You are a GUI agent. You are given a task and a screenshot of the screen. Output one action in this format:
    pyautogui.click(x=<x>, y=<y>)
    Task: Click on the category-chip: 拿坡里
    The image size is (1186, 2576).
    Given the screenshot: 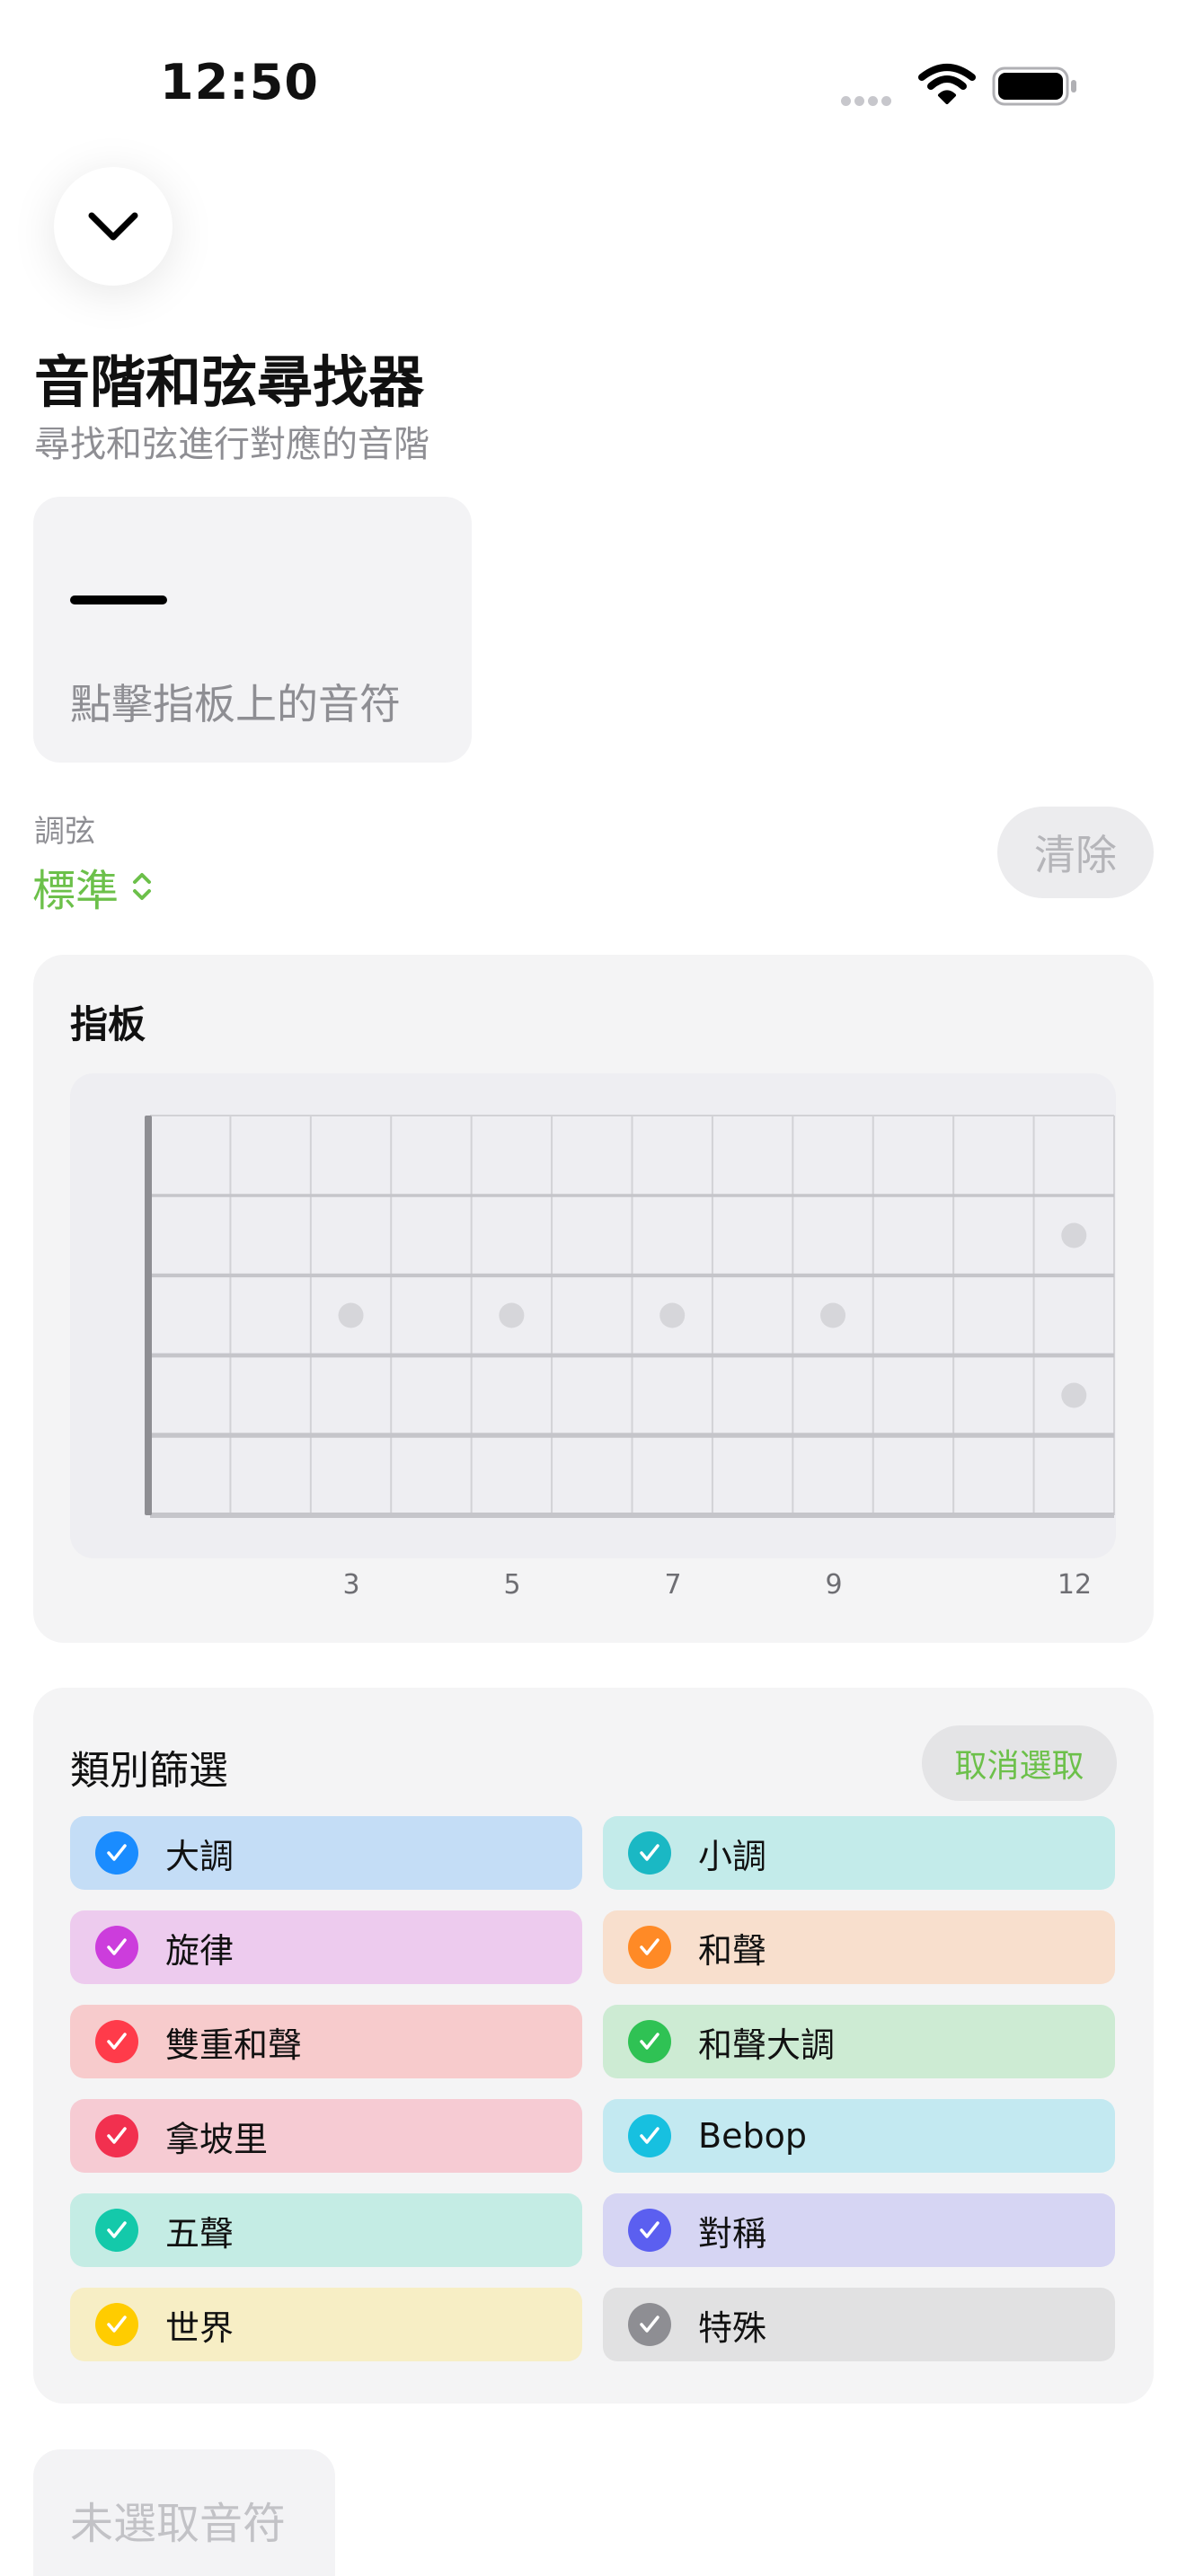 What is the action you would take?
    pyautogui.click(x=326, y=2136)
    